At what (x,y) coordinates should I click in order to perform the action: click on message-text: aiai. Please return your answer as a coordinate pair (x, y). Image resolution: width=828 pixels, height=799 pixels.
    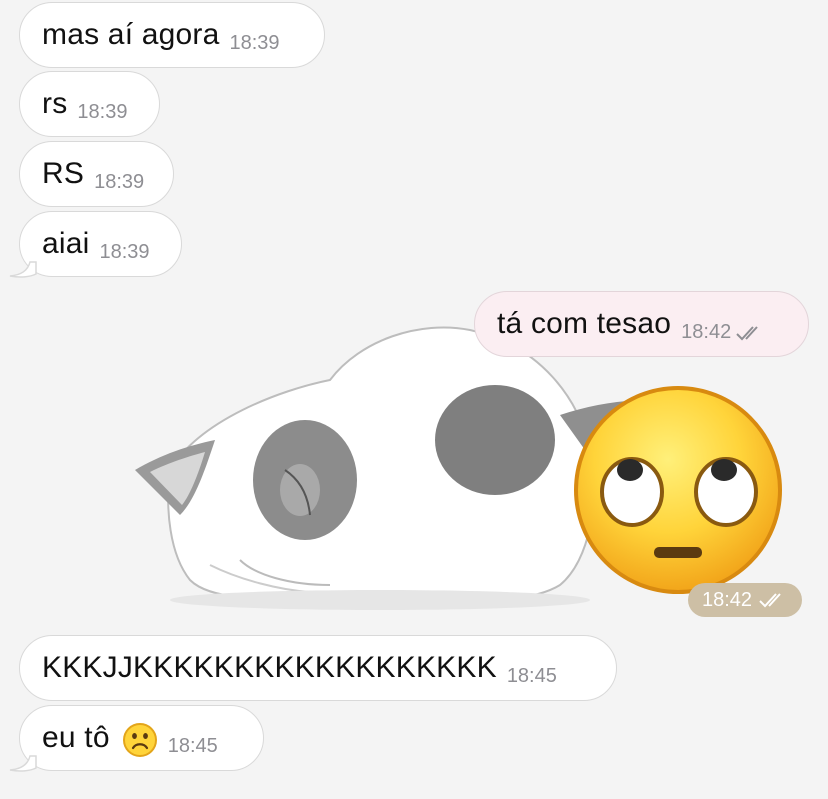
    Looking at the image, I should click on (66, 243).